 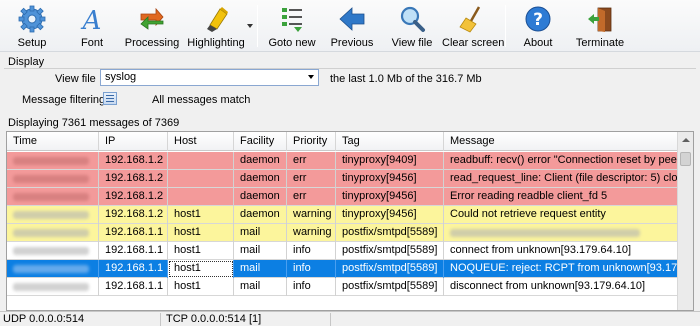 What do you see at coordinates (406, 79) in the screenshot?
I see `file-size-text: the last 1.0 Mb of the 316.7 Mb` at bounding box center [406, 79].